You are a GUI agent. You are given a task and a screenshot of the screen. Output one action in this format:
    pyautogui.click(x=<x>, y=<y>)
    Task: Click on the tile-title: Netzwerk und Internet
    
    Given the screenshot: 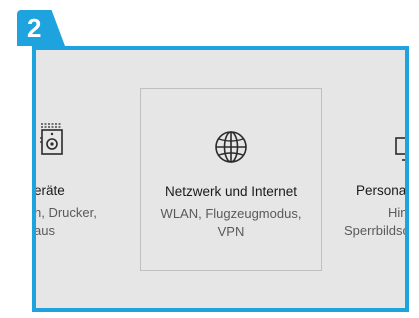 What is the action you would take?
    pyautogui.click(x=231, y=191)
    